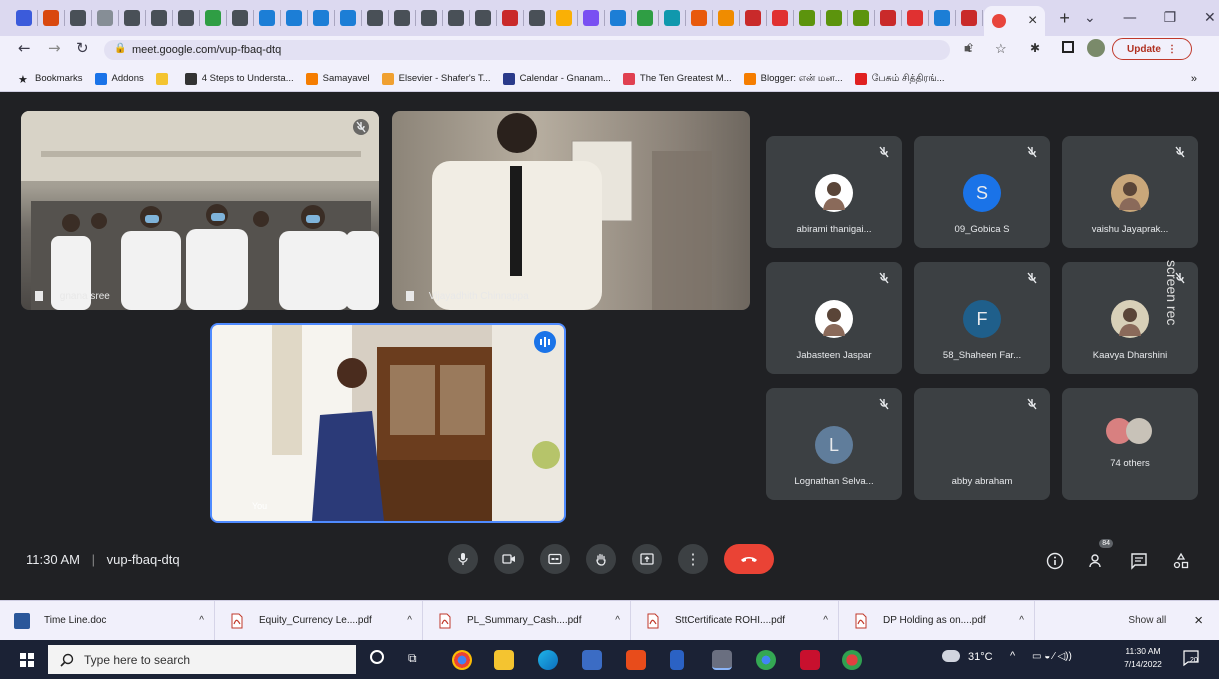 The height and width of the screenshot is (679, 1219). What do you see at coordinates (1055, 561) in the screenshot?
I see `meeting-details-button` at bounding box center [1055, 561].